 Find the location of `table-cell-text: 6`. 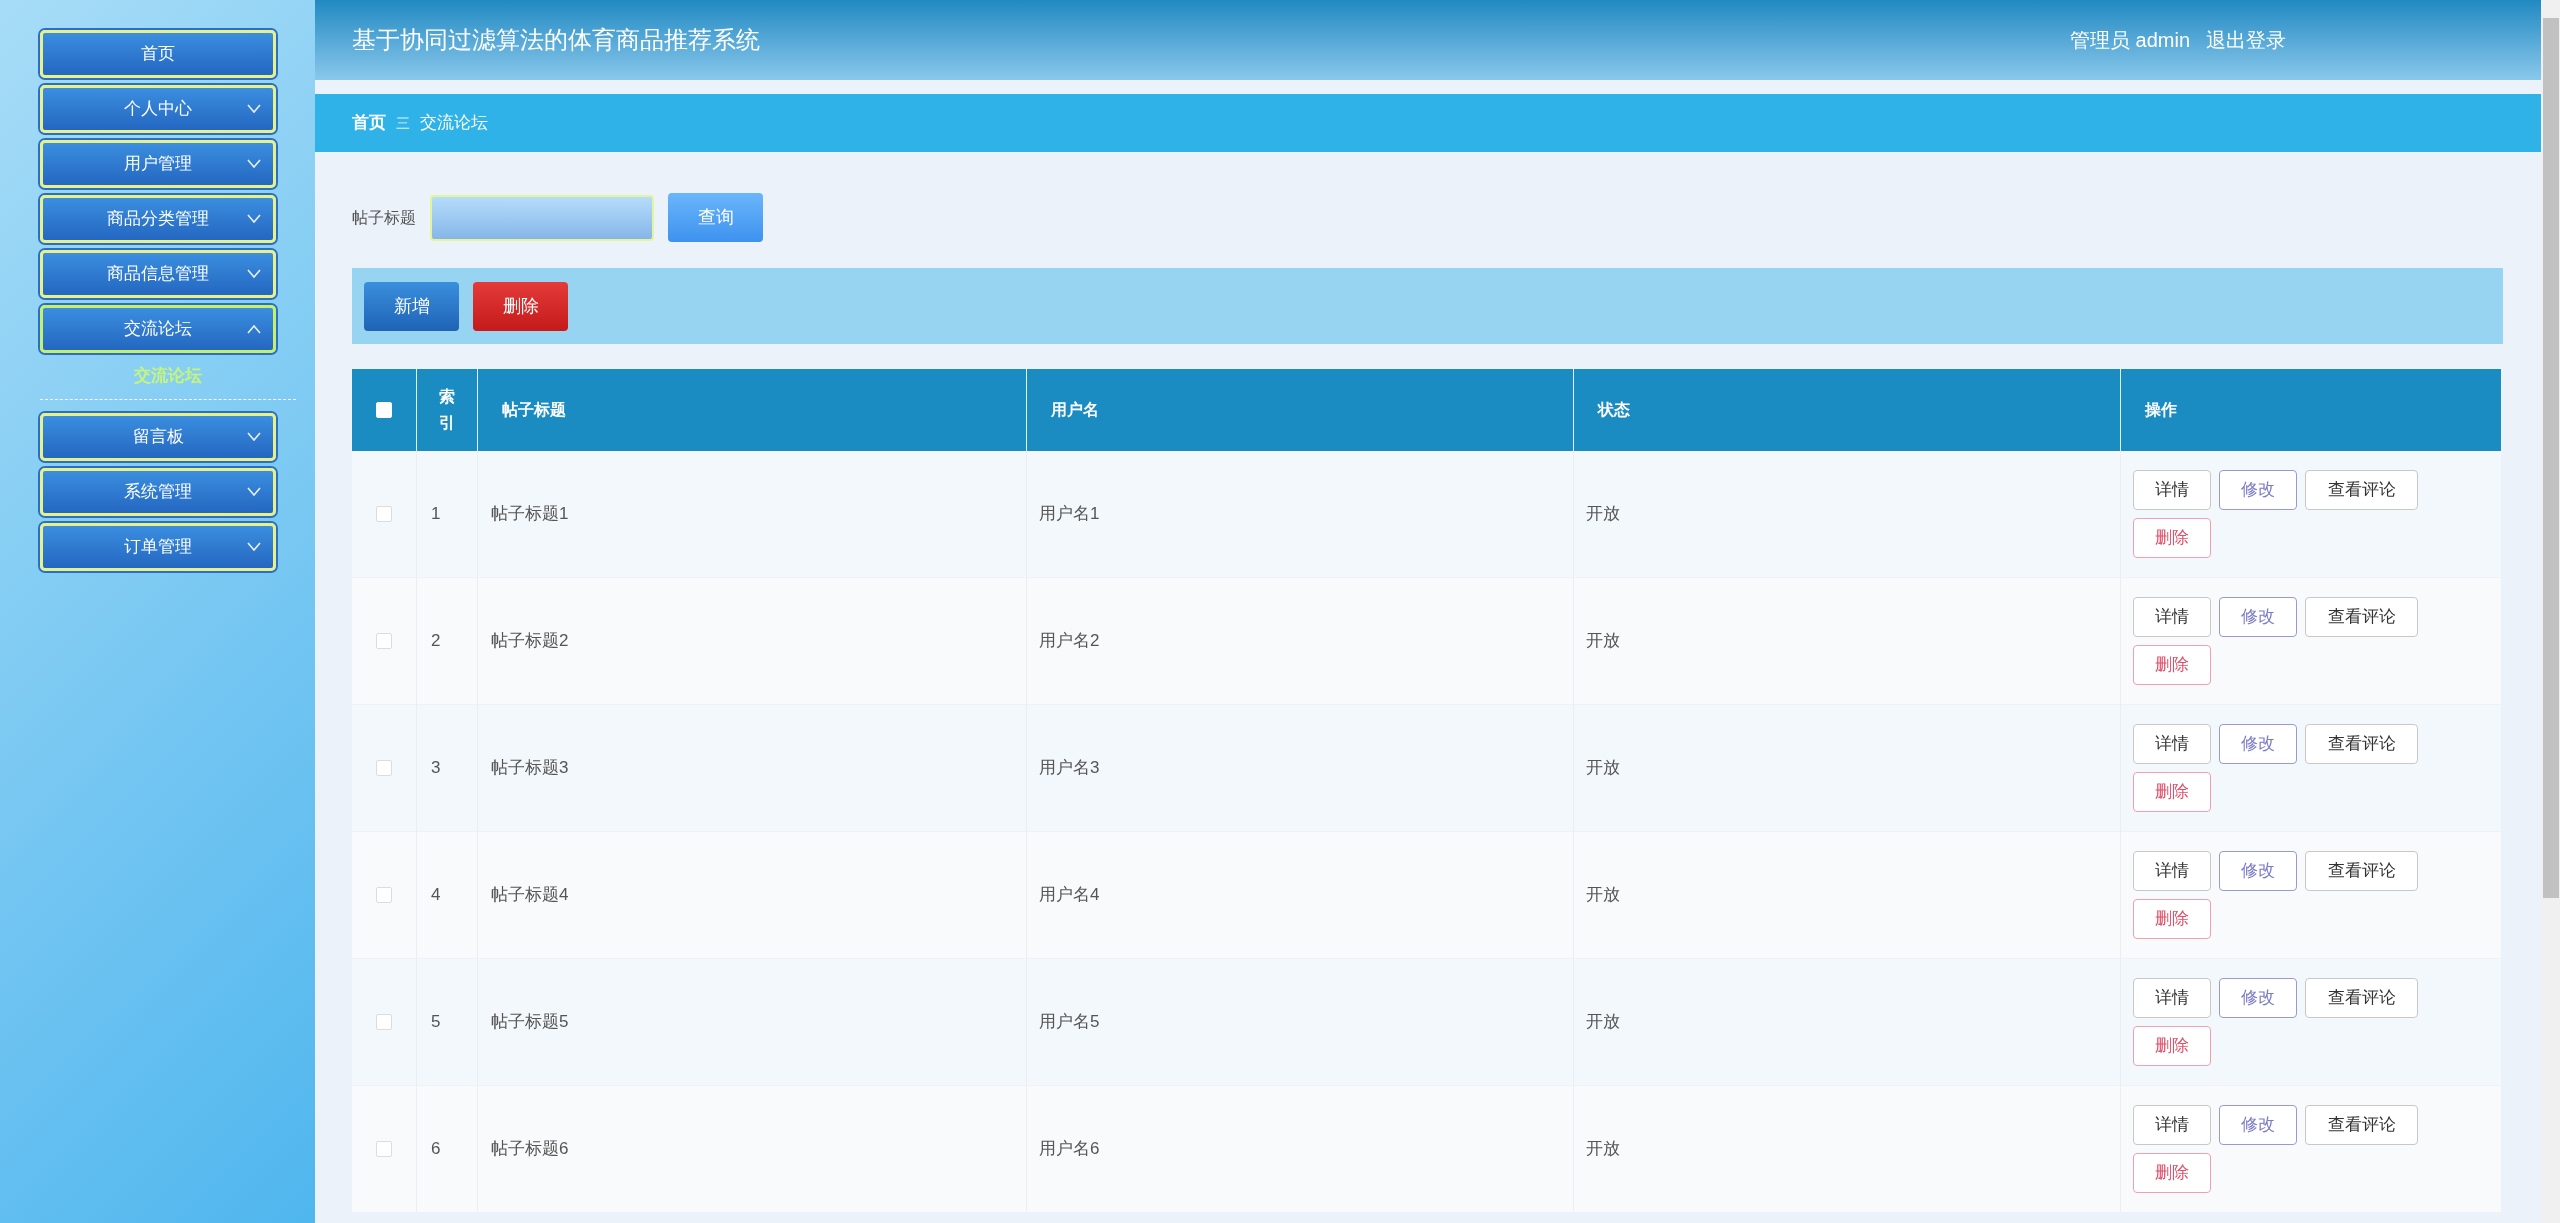

table-cell-text: 6 is located at coordinates (436, 1149).